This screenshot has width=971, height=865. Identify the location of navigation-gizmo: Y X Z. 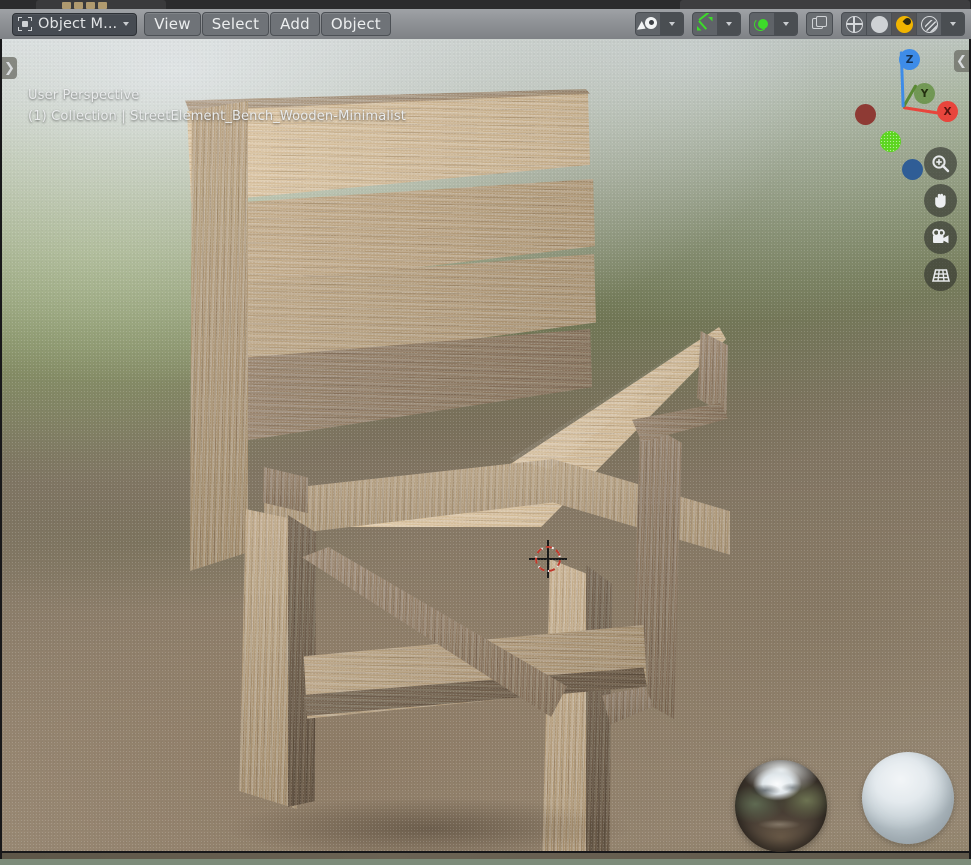
(906, 114).